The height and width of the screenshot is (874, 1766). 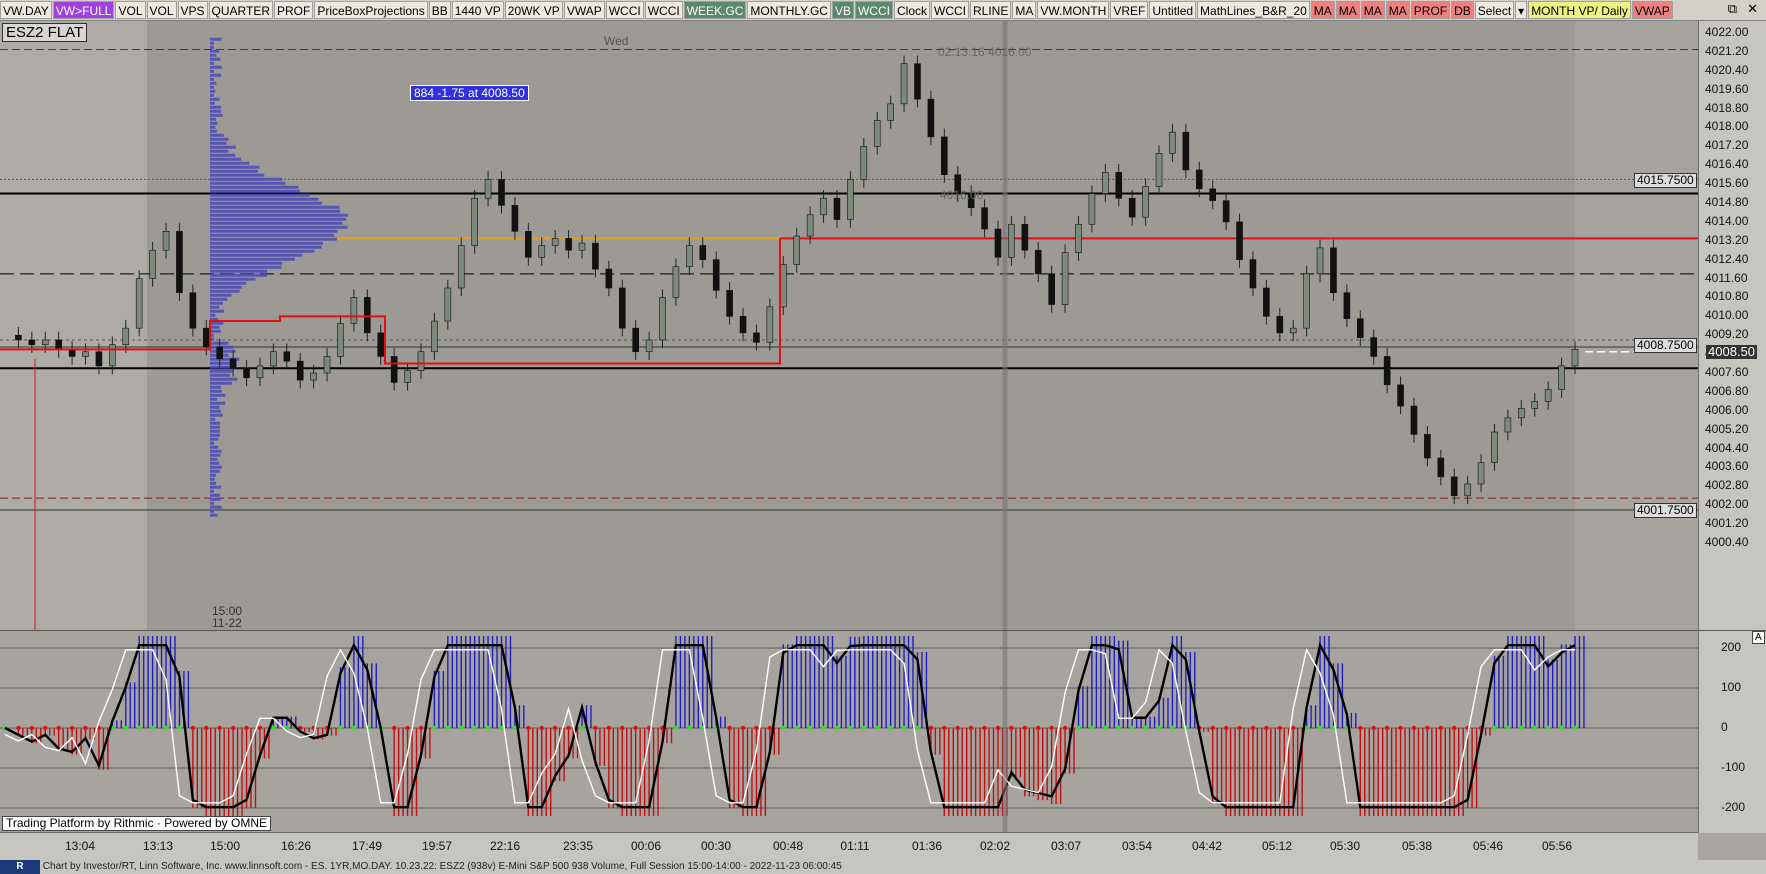 What do you see at coordinates (1462, 10) in the screenshot?
I see `toolbar-button-db: DB` at bounding box center [1462, 10].